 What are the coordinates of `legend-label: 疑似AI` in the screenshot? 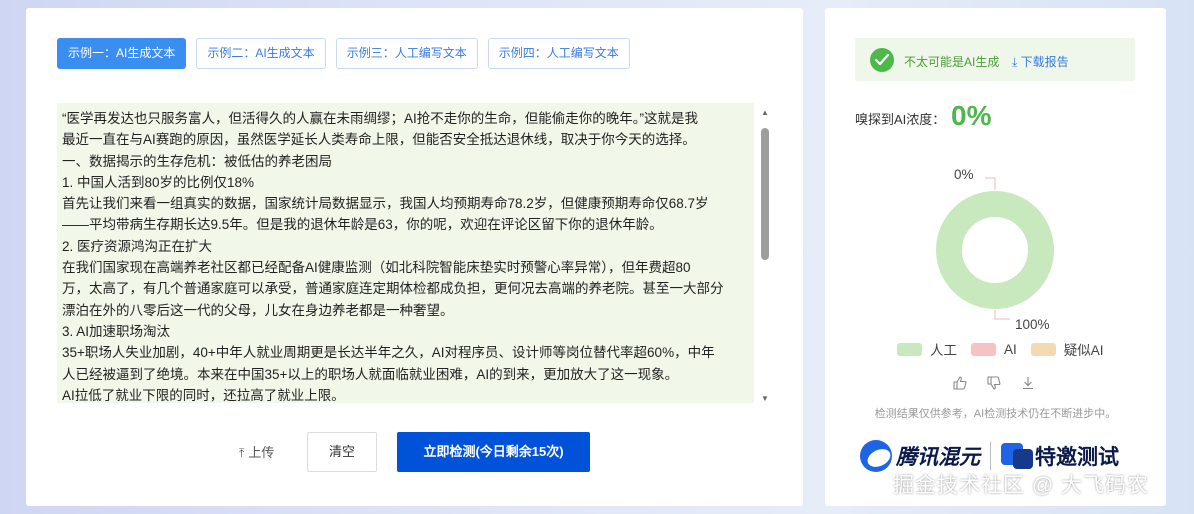 It's located at (1083, 350).